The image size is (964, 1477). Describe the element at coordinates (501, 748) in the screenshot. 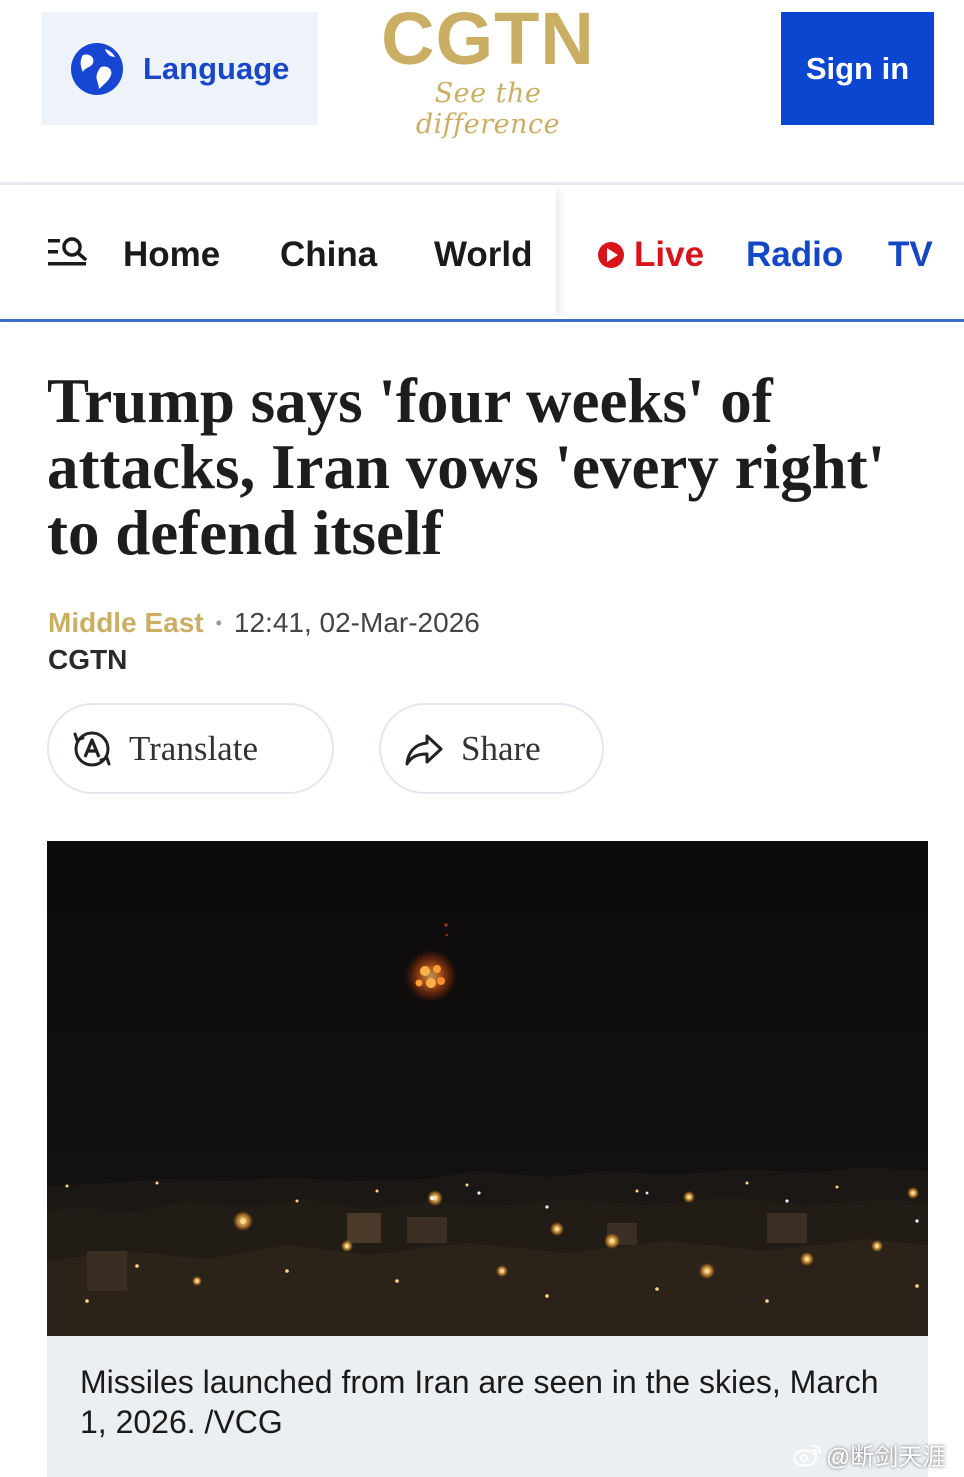

I see `share-label: Share` at that location.